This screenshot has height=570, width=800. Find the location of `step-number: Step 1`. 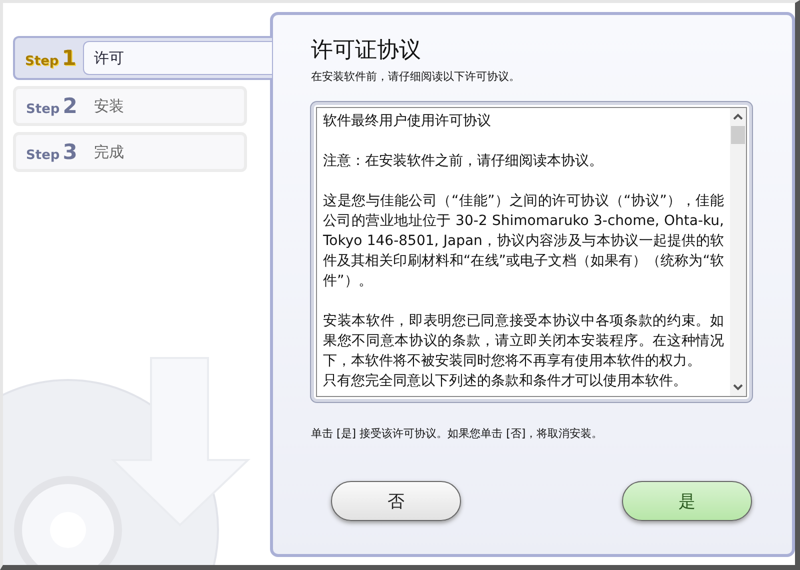

step-number: Step 1 is located at coordinates (51, 58).